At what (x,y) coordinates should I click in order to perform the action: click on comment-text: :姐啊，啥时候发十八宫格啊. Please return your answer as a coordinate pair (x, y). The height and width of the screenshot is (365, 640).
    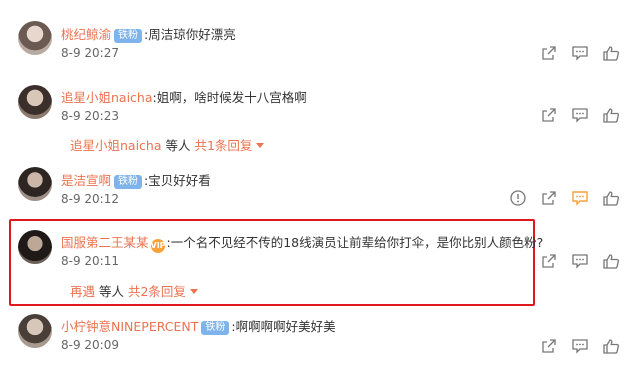
    Looking at the image, I should click on (229, 97).